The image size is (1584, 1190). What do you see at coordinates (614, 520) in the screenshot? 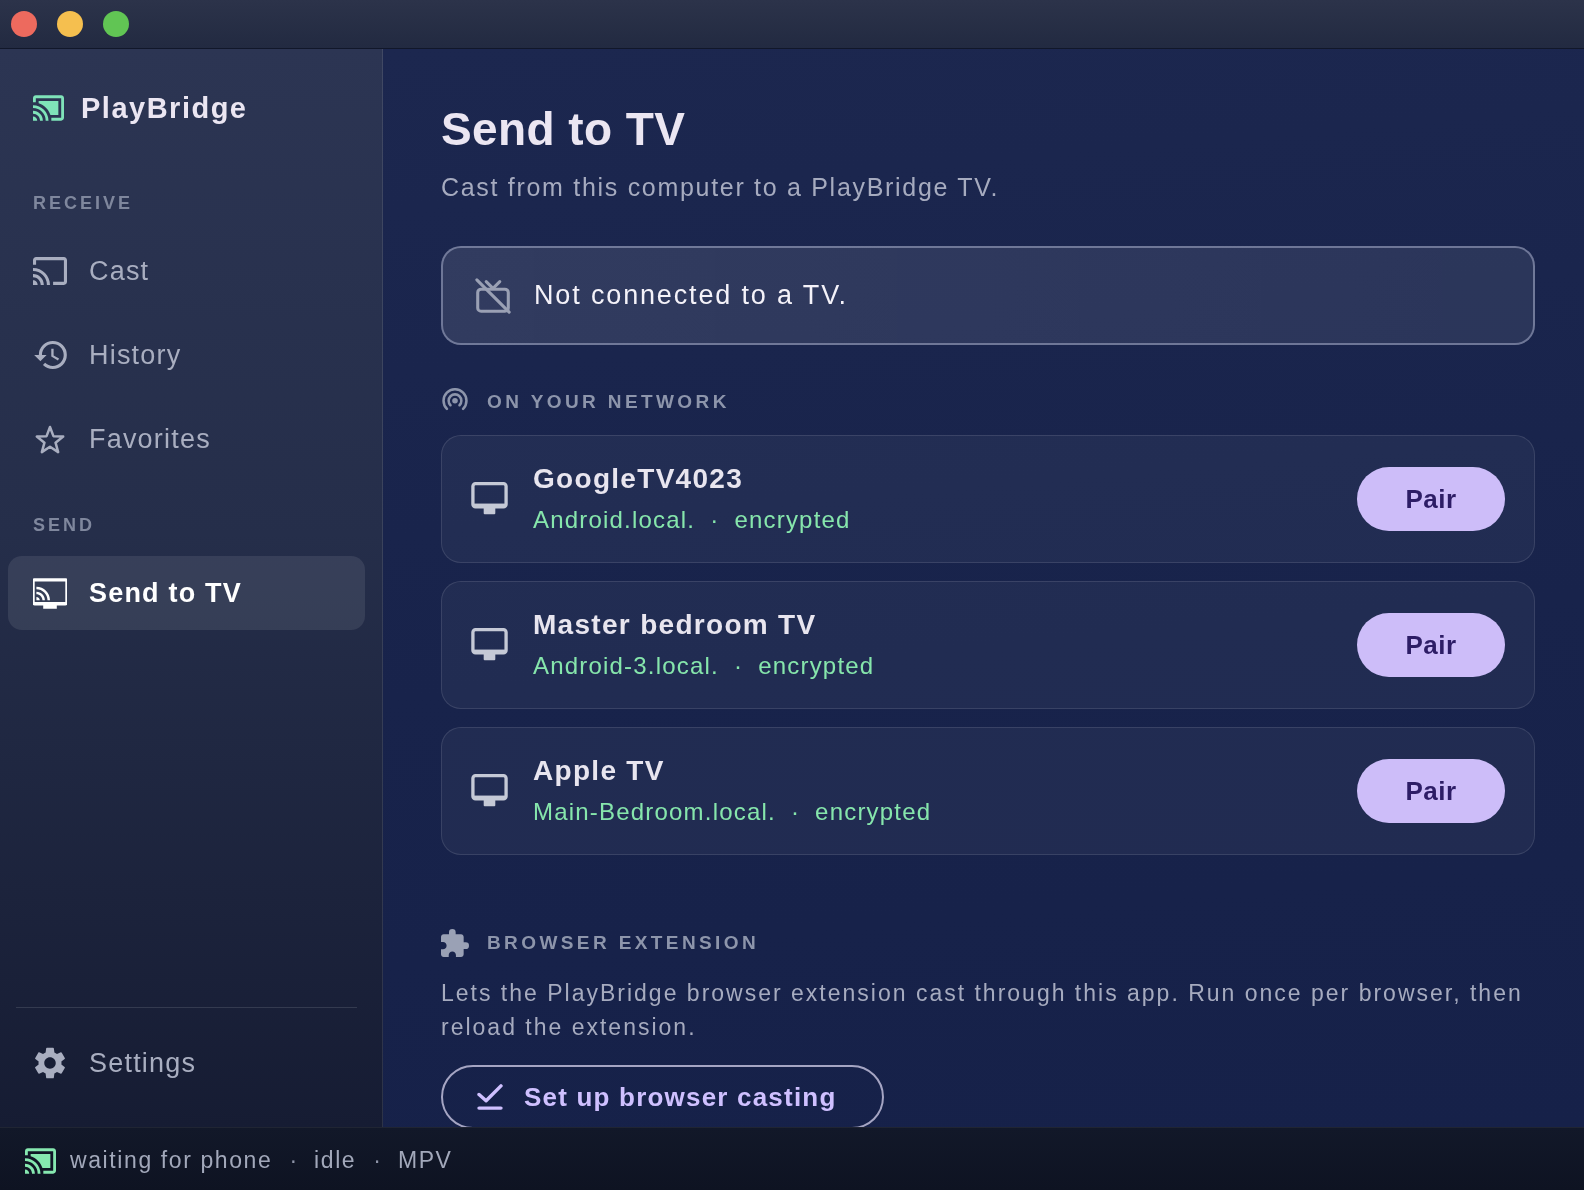
I see `device-host: Android.local.` at bounding box center [614, 520].